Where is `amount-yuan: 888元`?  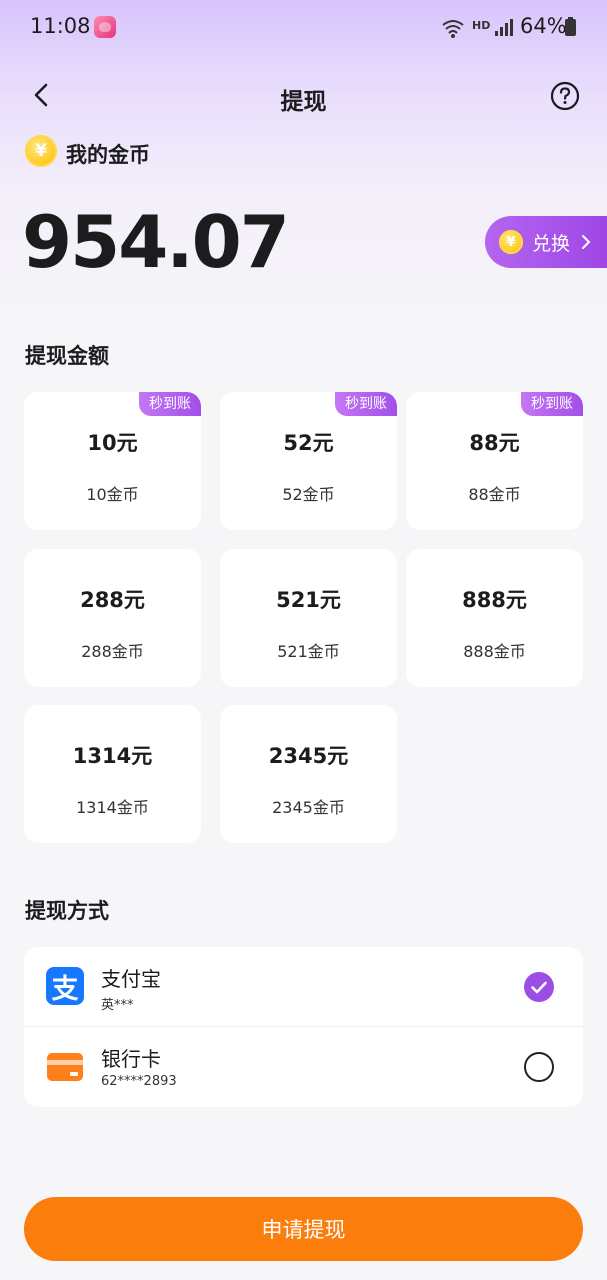
amount-yuan: 888元 is located at coordinates (494, 600).